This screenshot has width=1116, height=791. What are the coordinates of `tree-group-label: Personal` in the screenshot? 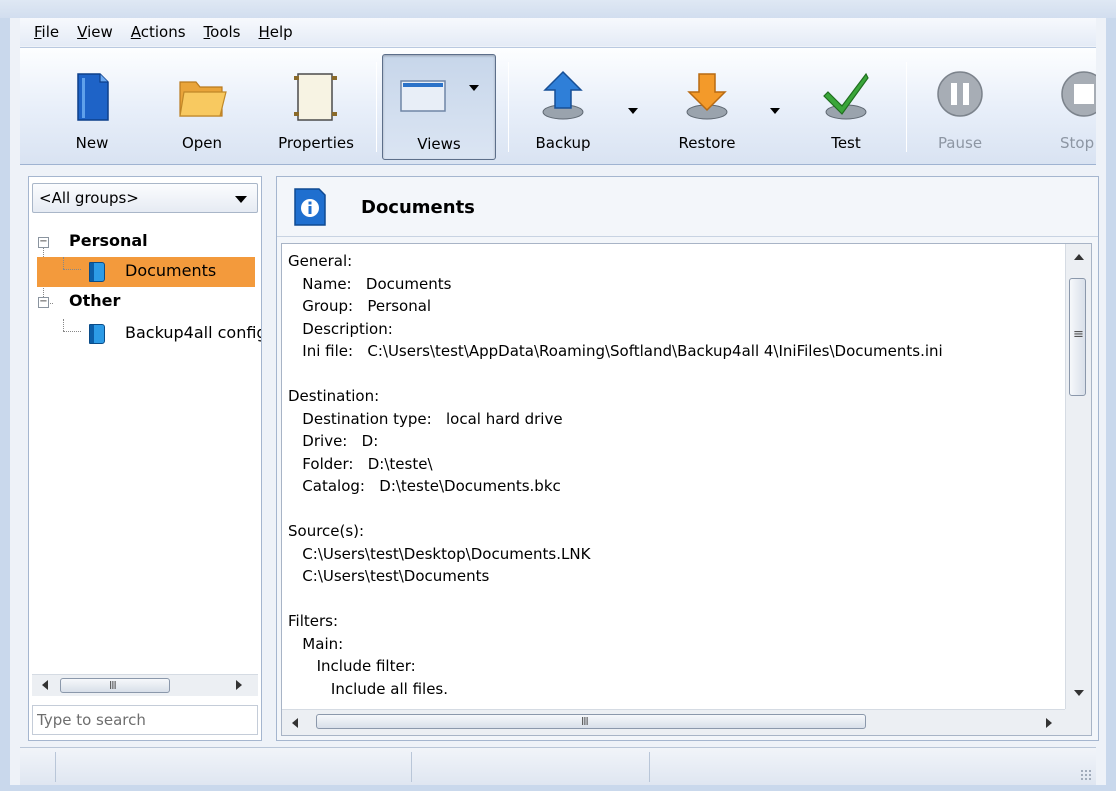 It's located at (108, 240).